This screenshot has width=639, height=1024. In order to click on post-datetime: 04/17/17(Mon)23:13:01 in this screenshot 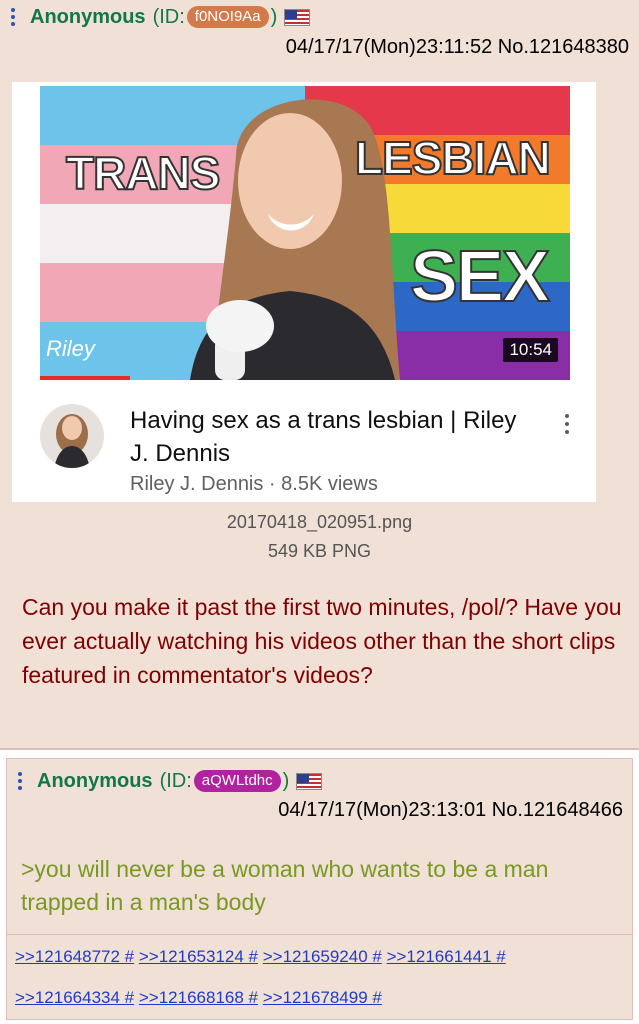, I will do `click(382, 810)`.